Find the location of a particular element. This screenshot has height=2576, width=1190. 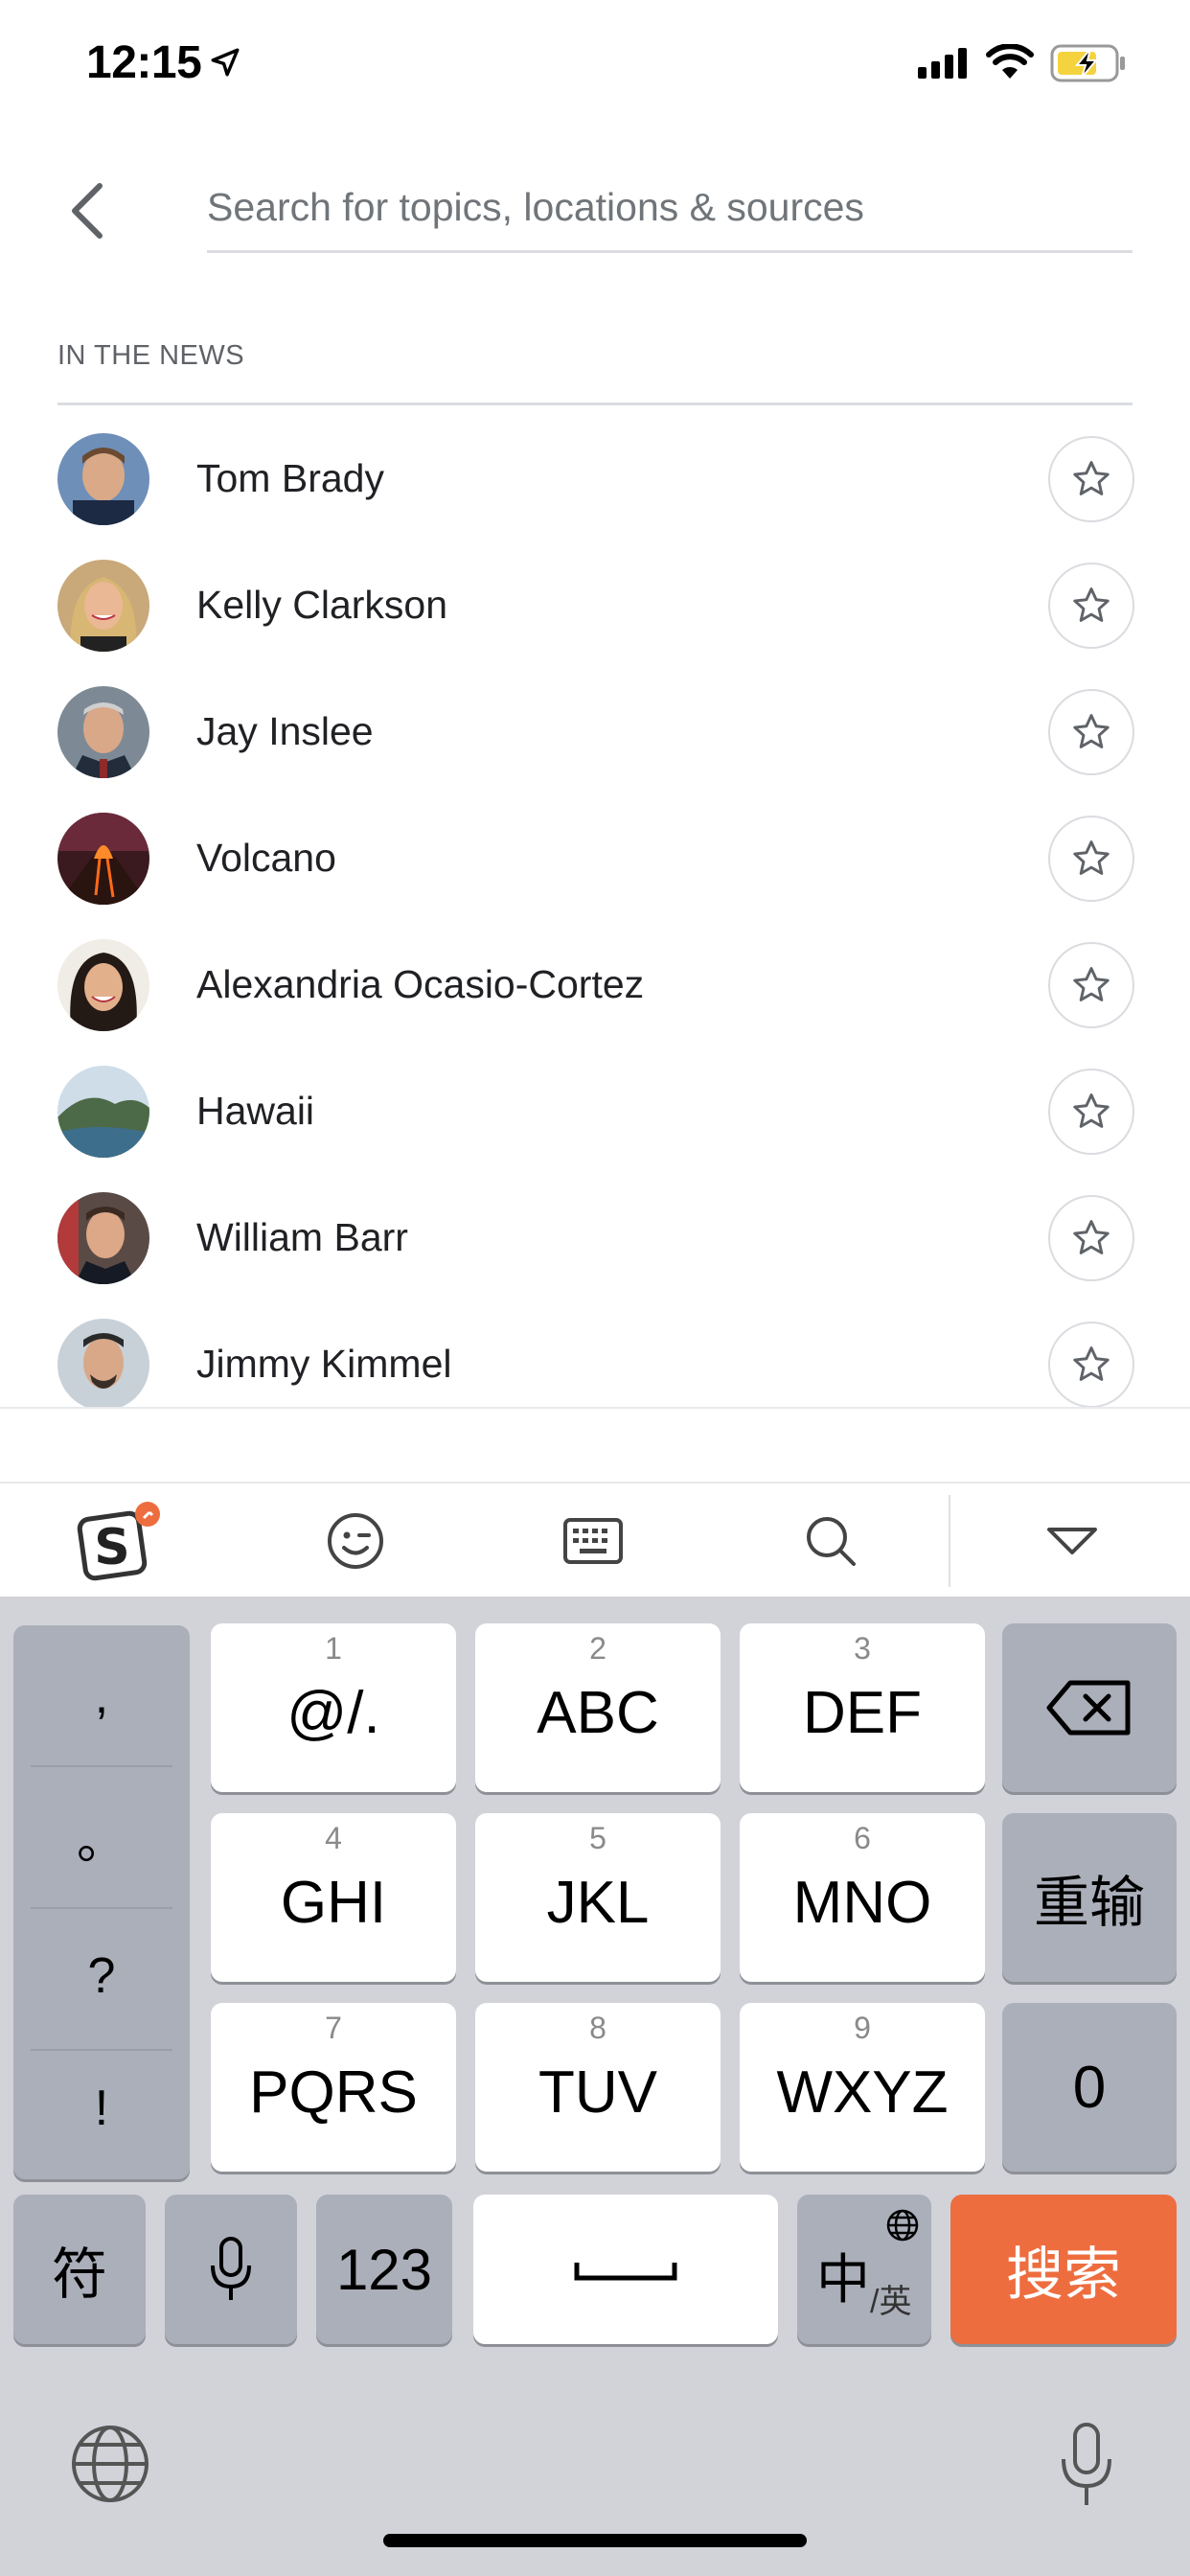

language-switch-button: 中 /英 is located at coordinates (864, 2269).